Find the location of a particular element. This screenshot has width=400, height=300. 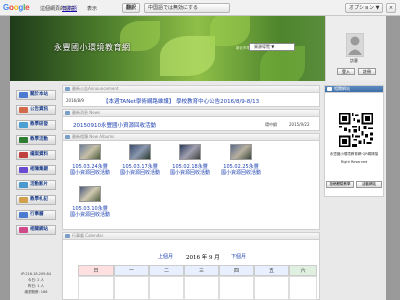

sidebar-item-notes: 教學札記 is located at coordinates (36, 200).